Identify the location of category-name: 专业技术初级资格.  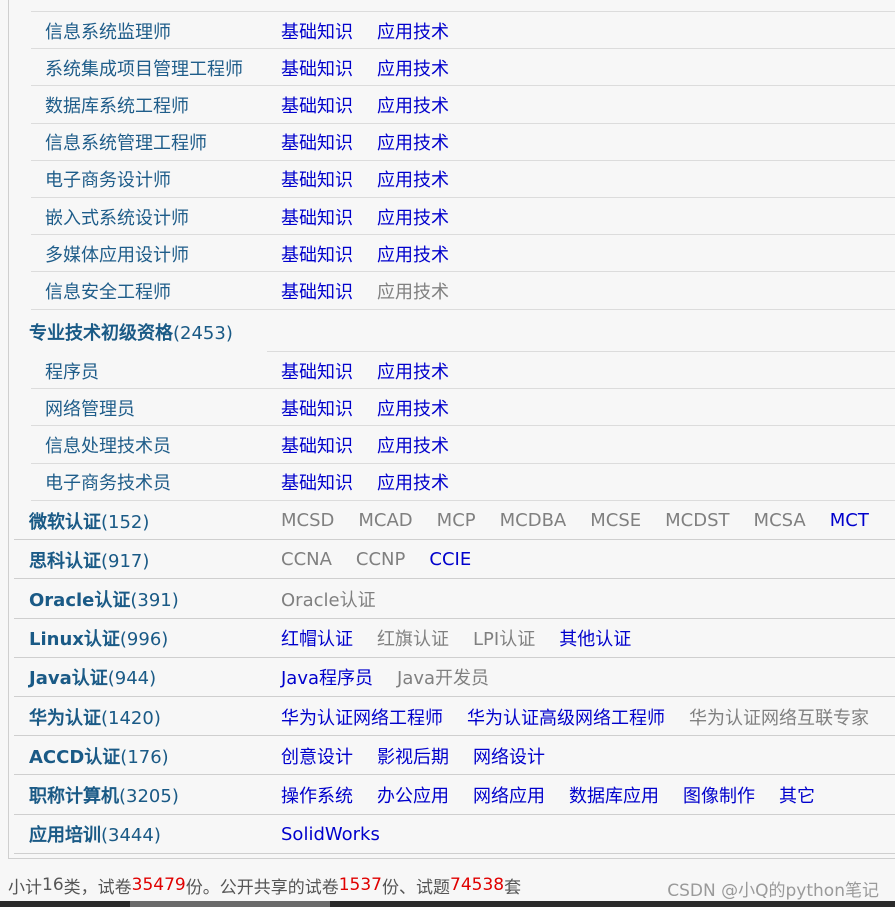
(101, 333).